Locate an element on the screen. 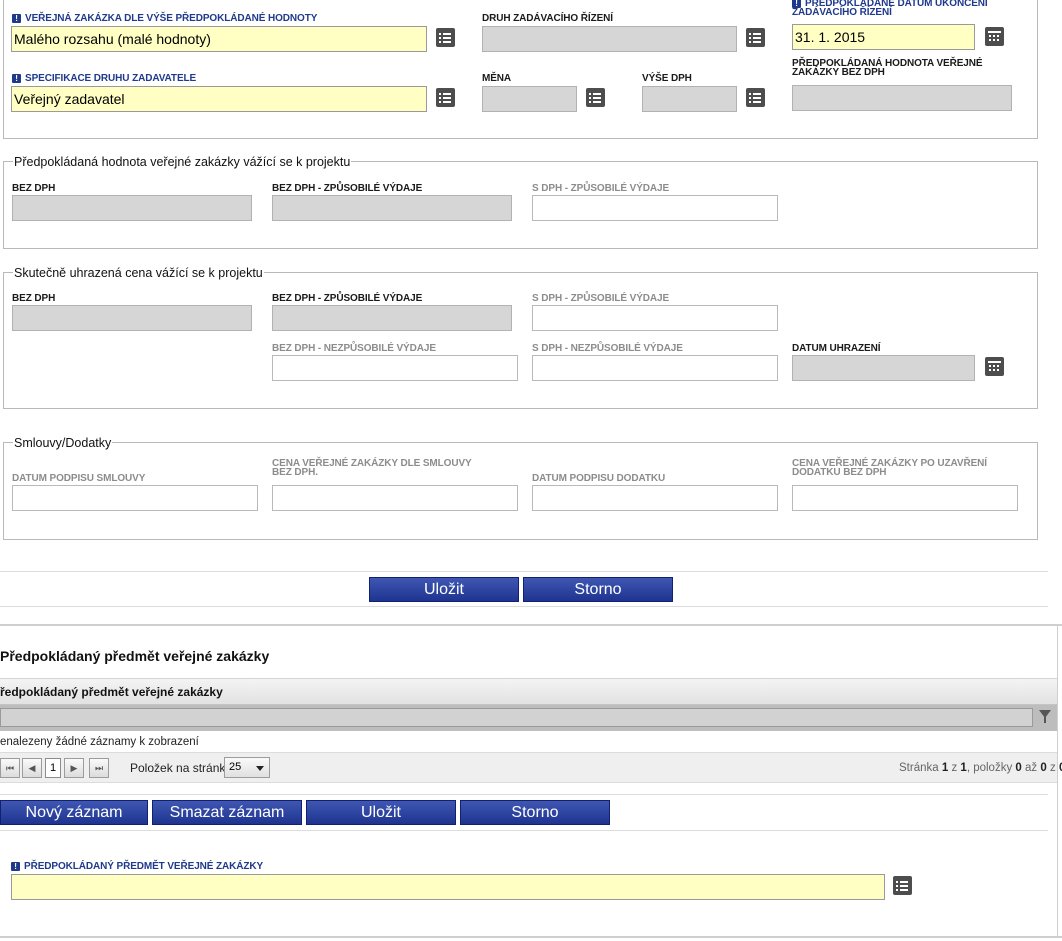 This screenshot has height=941, width=1062. per-page-label: Položek na stránku is located at coordinates (181, 768).